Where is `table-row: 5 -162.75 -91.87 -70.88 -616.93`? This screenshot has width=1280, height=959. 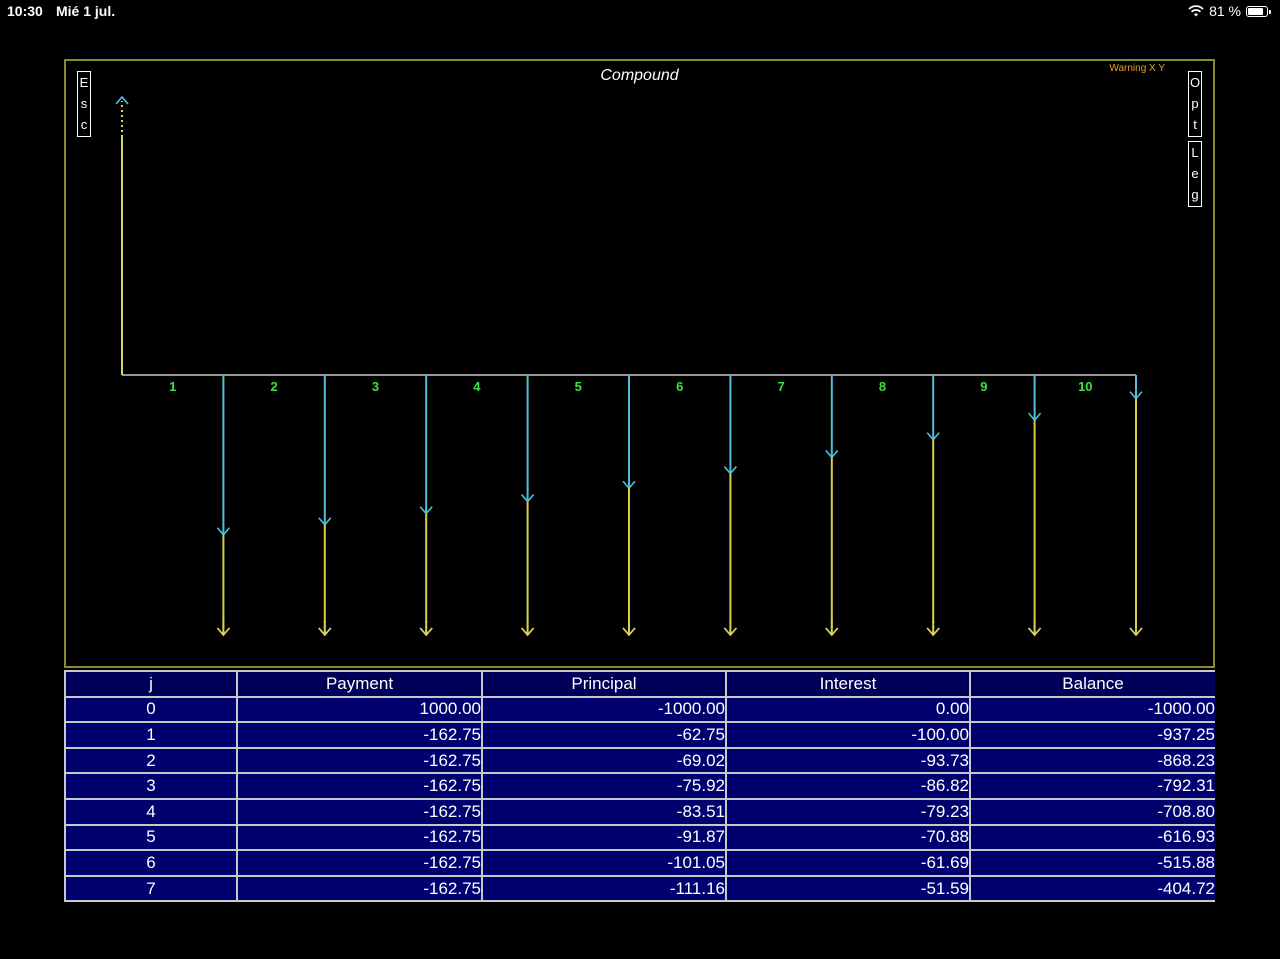
table-row: 5 -162.75 -91.87 -70.88 -616.93 is located at coordinates (639, 837).